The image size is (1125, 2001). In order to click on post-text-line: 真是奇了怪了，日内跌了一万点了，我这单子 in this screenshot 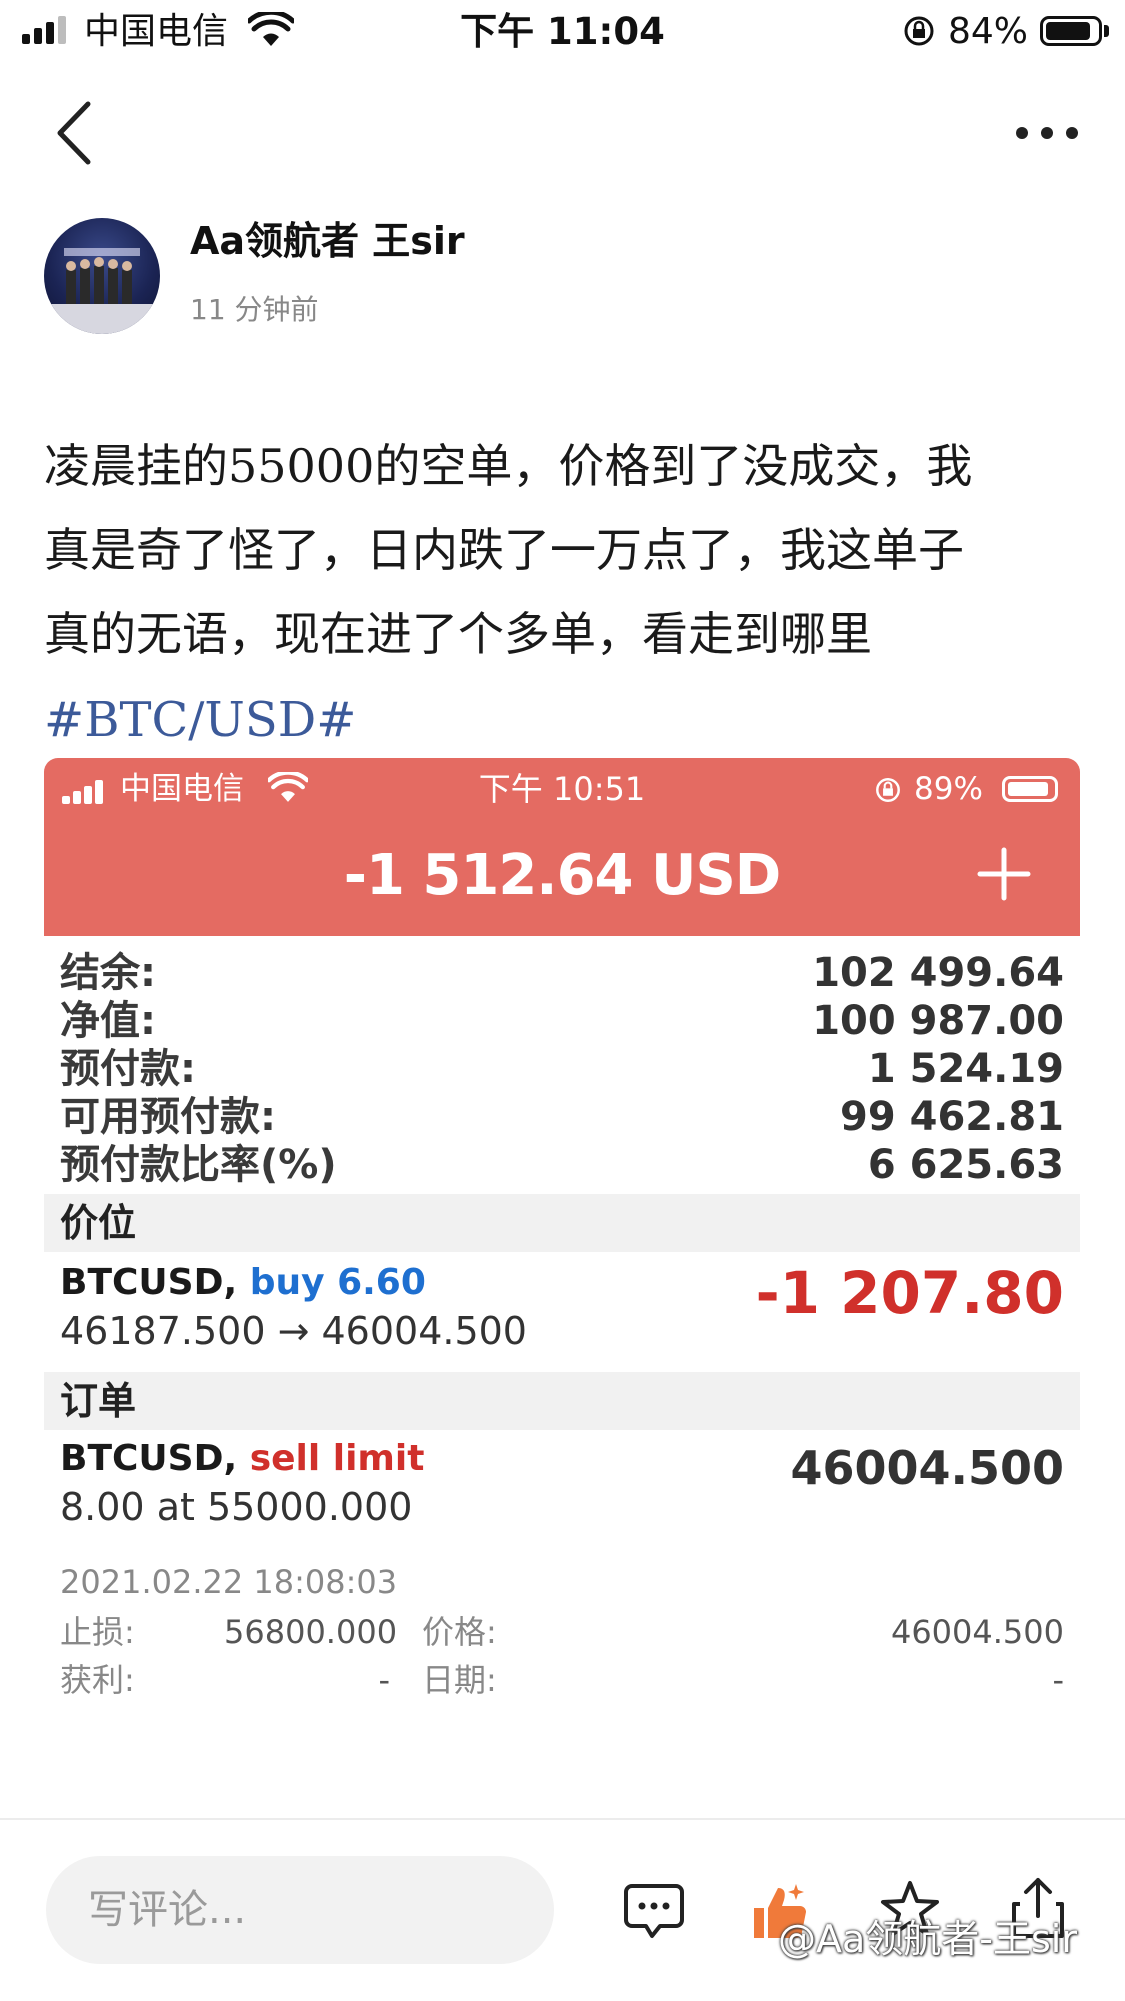, I will do `click(504, 550)`.